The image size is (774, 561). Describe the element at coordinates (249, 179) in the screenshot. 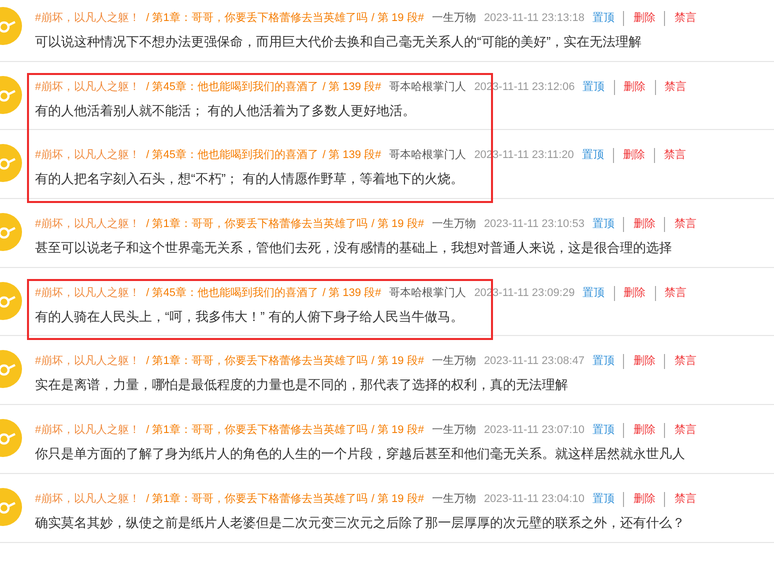

I see `comment-text: 有的人把名字刻入石头，想“不朽”； 有的人情愿作野草，等着地下的火烧。` at that location.